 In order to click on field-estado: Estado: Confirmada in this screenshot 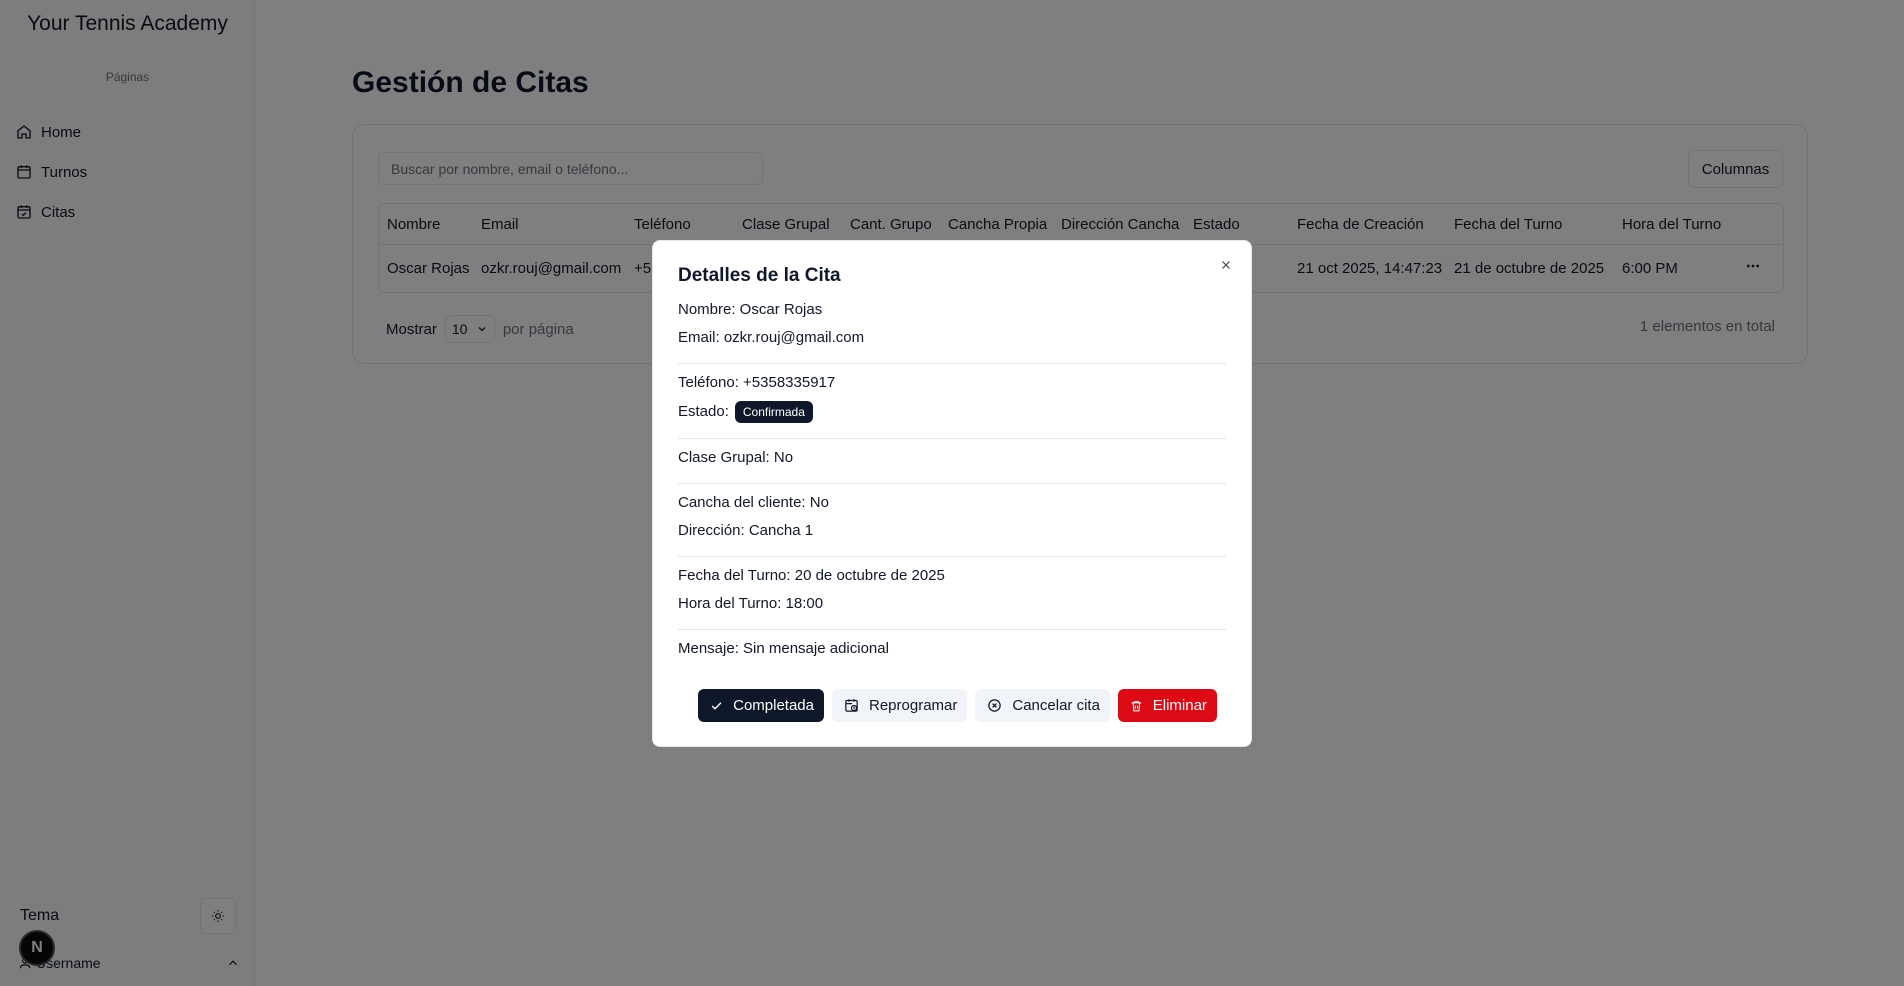, I will do `click(745, 412)`.